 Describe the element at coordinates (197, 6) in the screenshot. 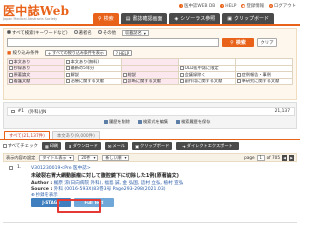

I see `util-link-db: i 医中誌WEB DB` at that location.